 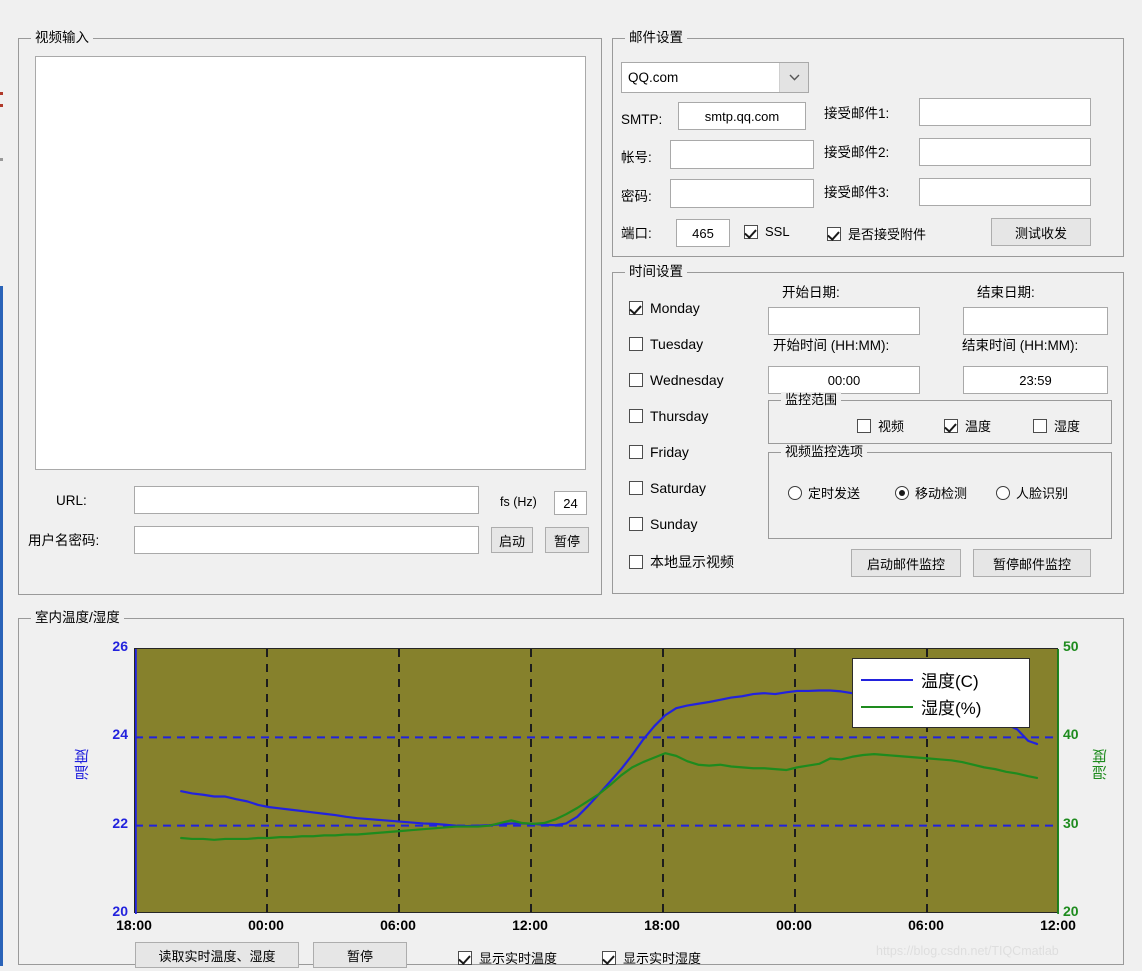 What do you see at coordinates (64, 540) in the screenshot?
I see `credentials-label: 用户名密码:` at bounding box center [64, 540].